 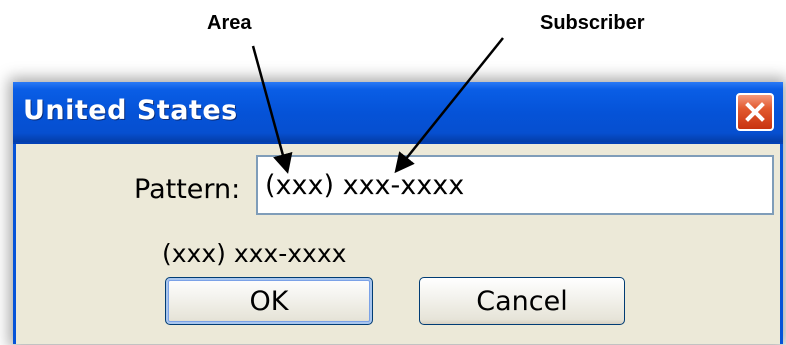 I want to click on close-x-icon, so click(x=755, y=112).